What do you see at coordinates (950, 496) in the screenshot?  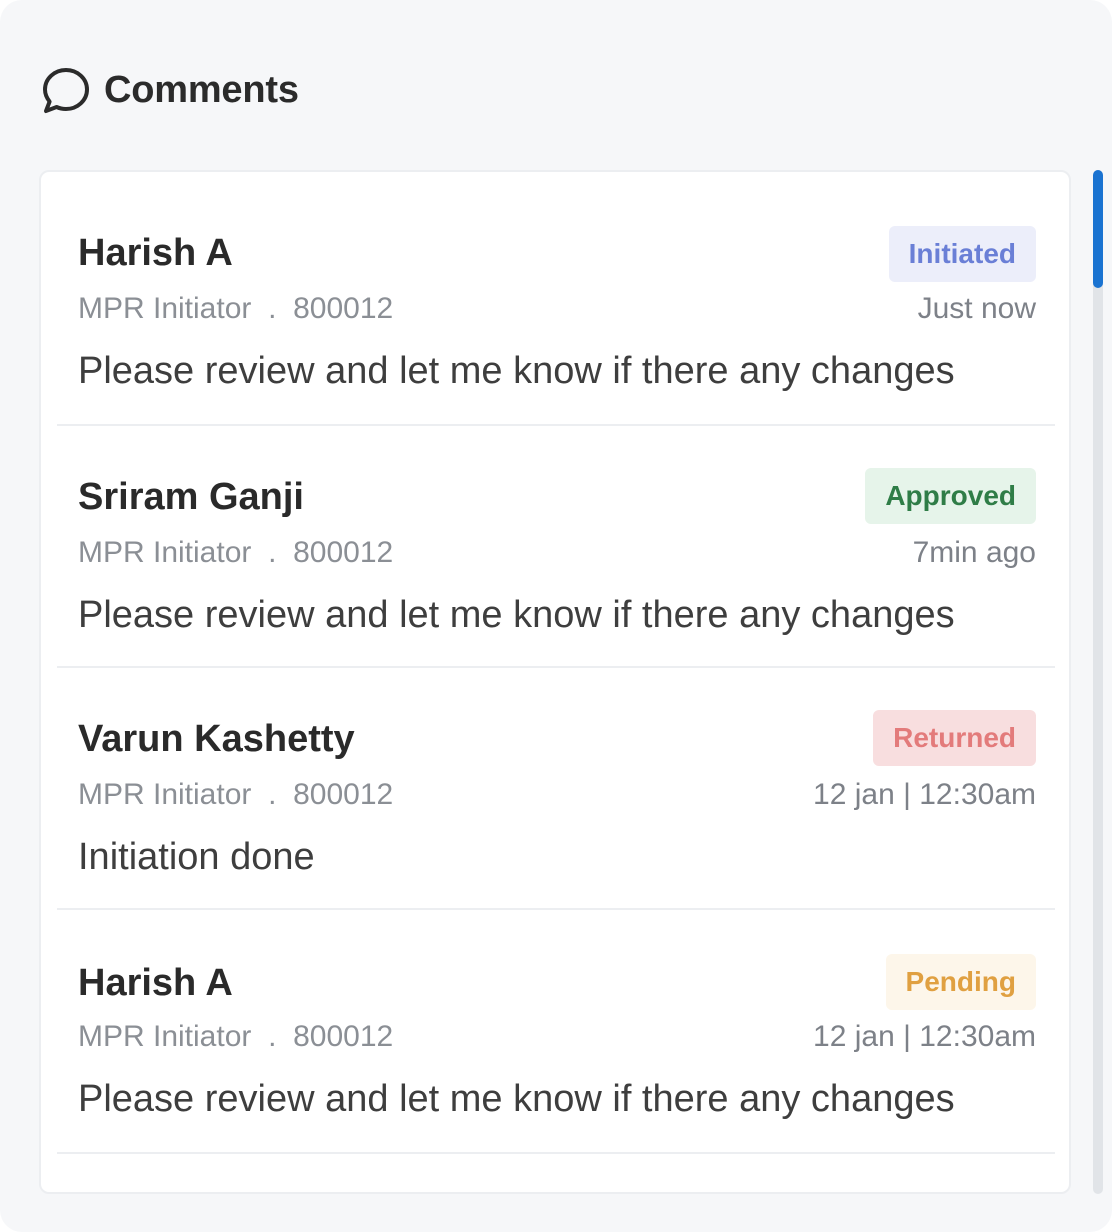 I see `status-badge-approved: Approved` at bounding box center [950, 496].